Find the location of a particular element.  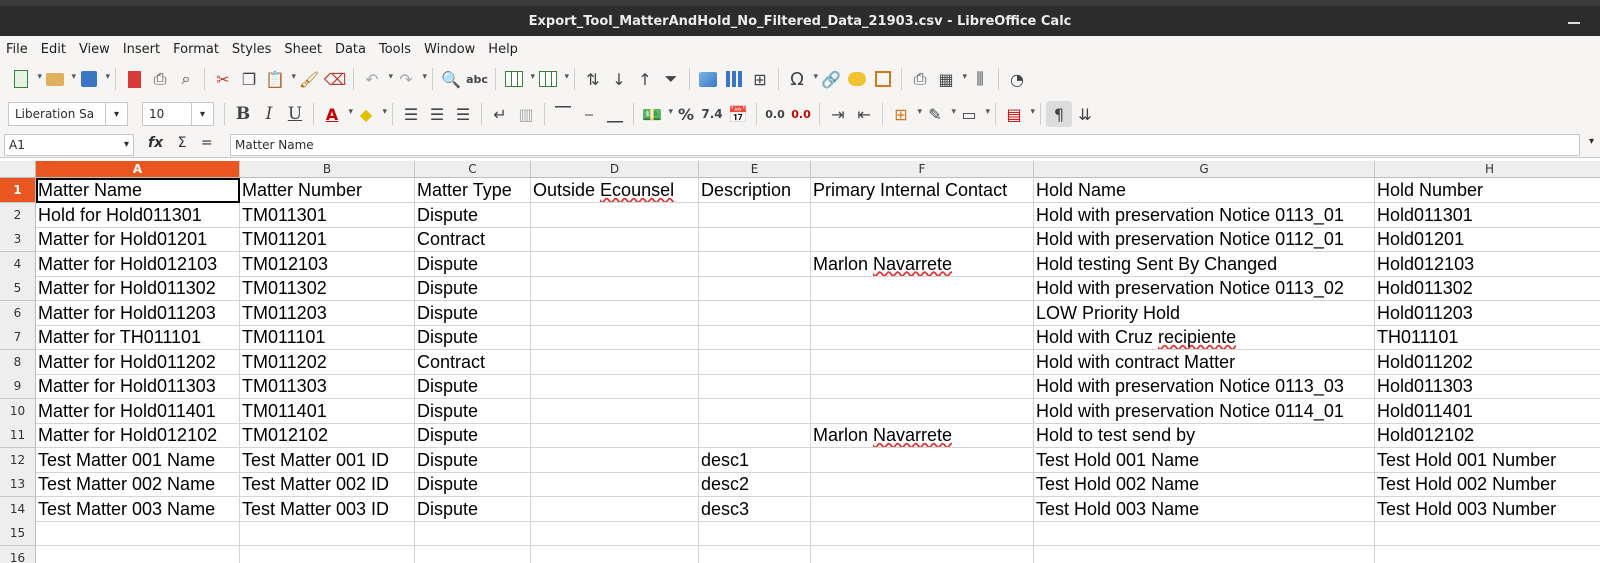

cell-g4: Hold testing Sent By Changed is located at coordinates (1204, 264).